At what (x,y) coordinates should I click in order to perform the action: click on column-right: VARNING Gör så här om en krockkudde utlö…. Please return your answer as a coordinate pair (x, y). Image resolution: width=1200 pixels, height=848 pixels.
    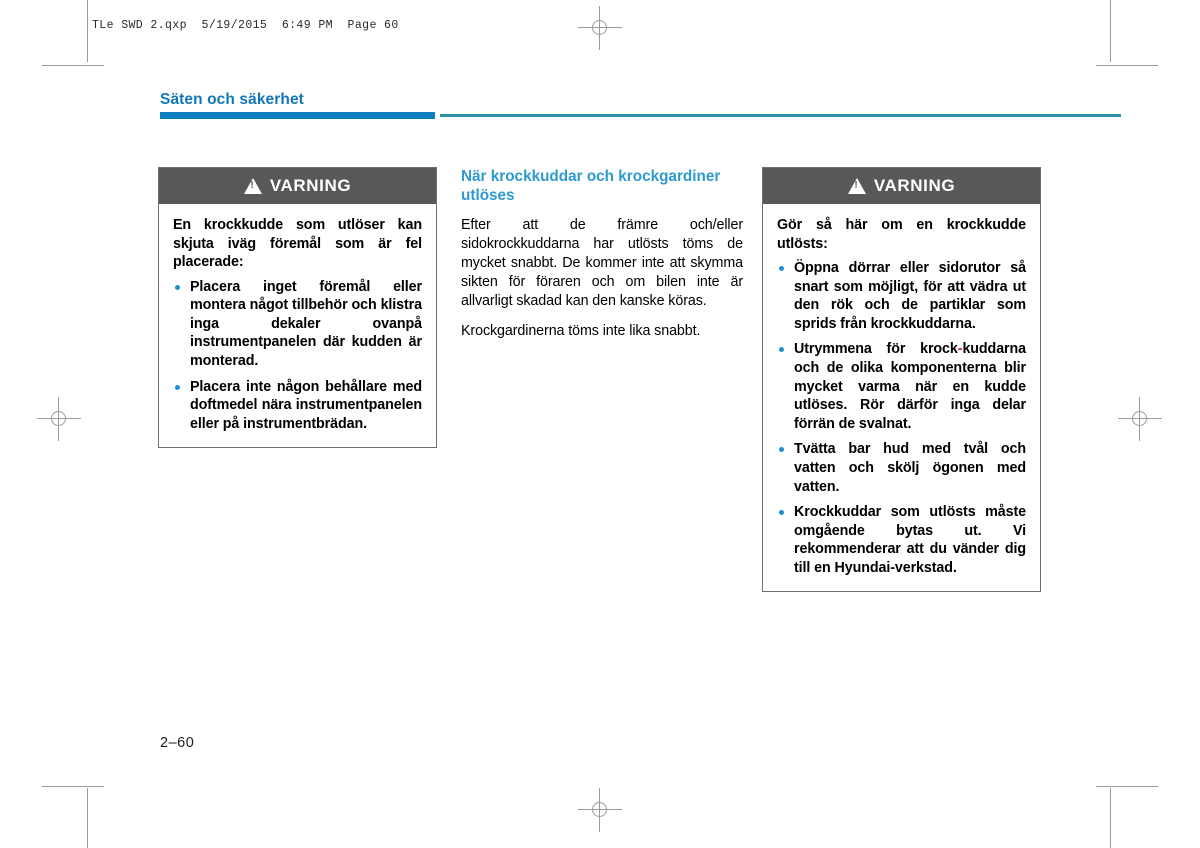
    Looking at the image, I should click on (901, 380).